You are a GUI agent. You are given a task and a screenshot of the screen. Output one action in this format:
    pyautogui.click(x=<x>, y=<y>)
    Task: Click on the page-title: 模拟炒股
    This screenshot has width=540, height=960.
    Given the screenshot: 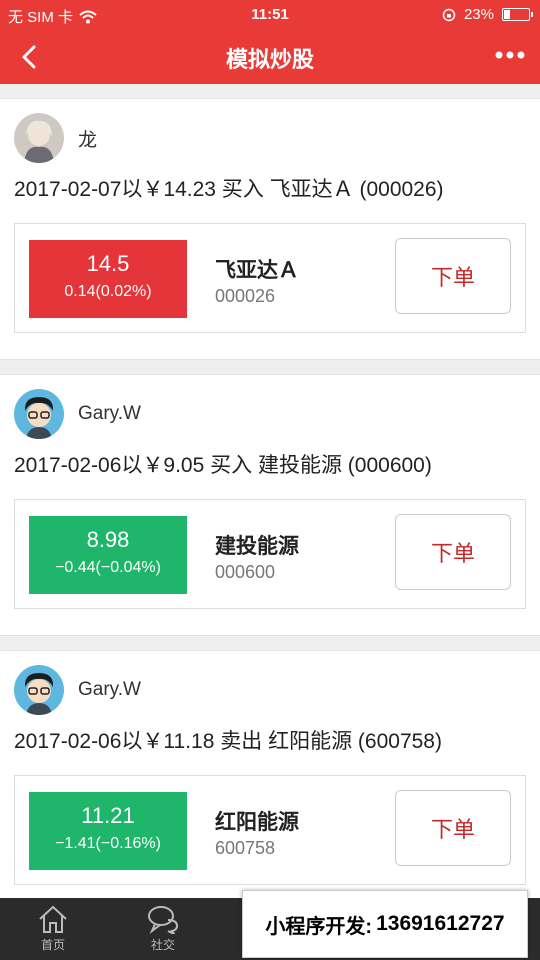 What is the action you would take?
    pyautogui.click(x=269, y=59)
    